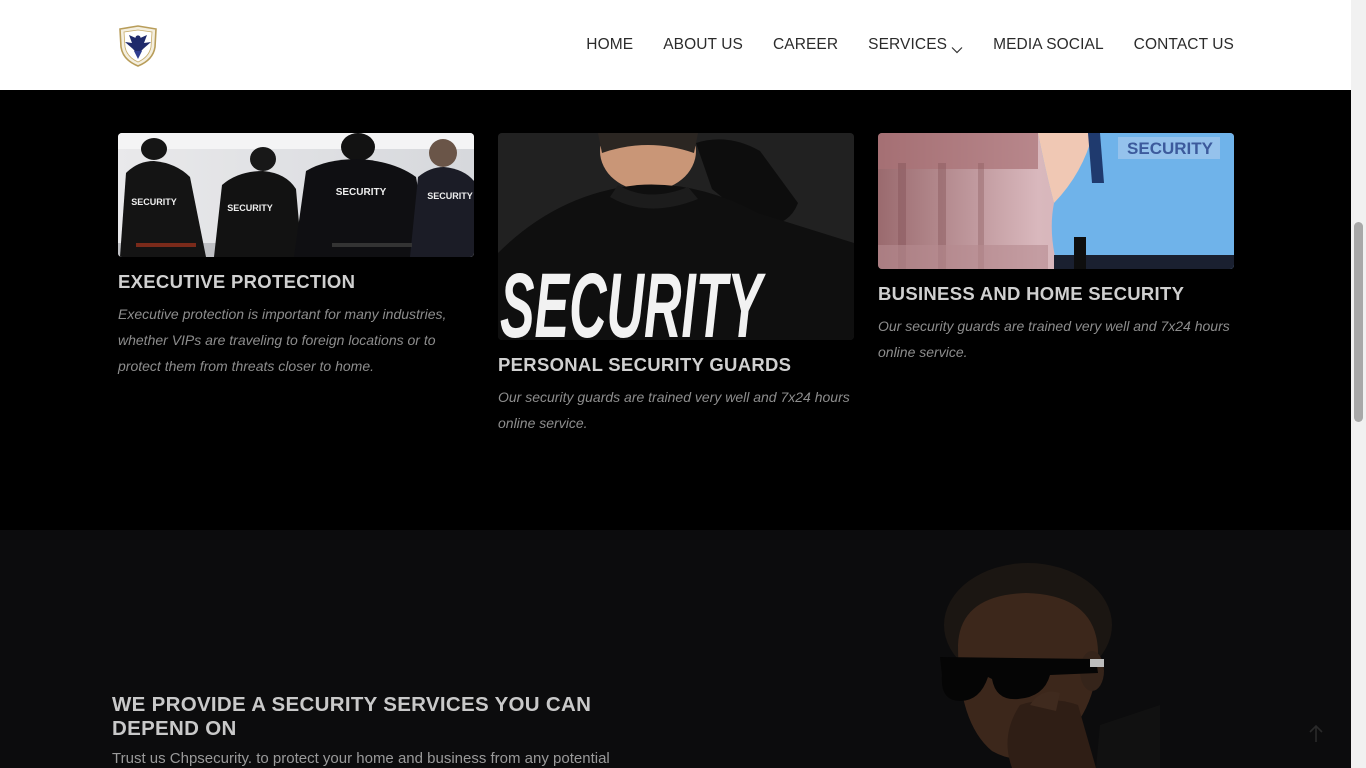  I want to click on personal-security-guards-image: SECURITY, so click(676, 236).